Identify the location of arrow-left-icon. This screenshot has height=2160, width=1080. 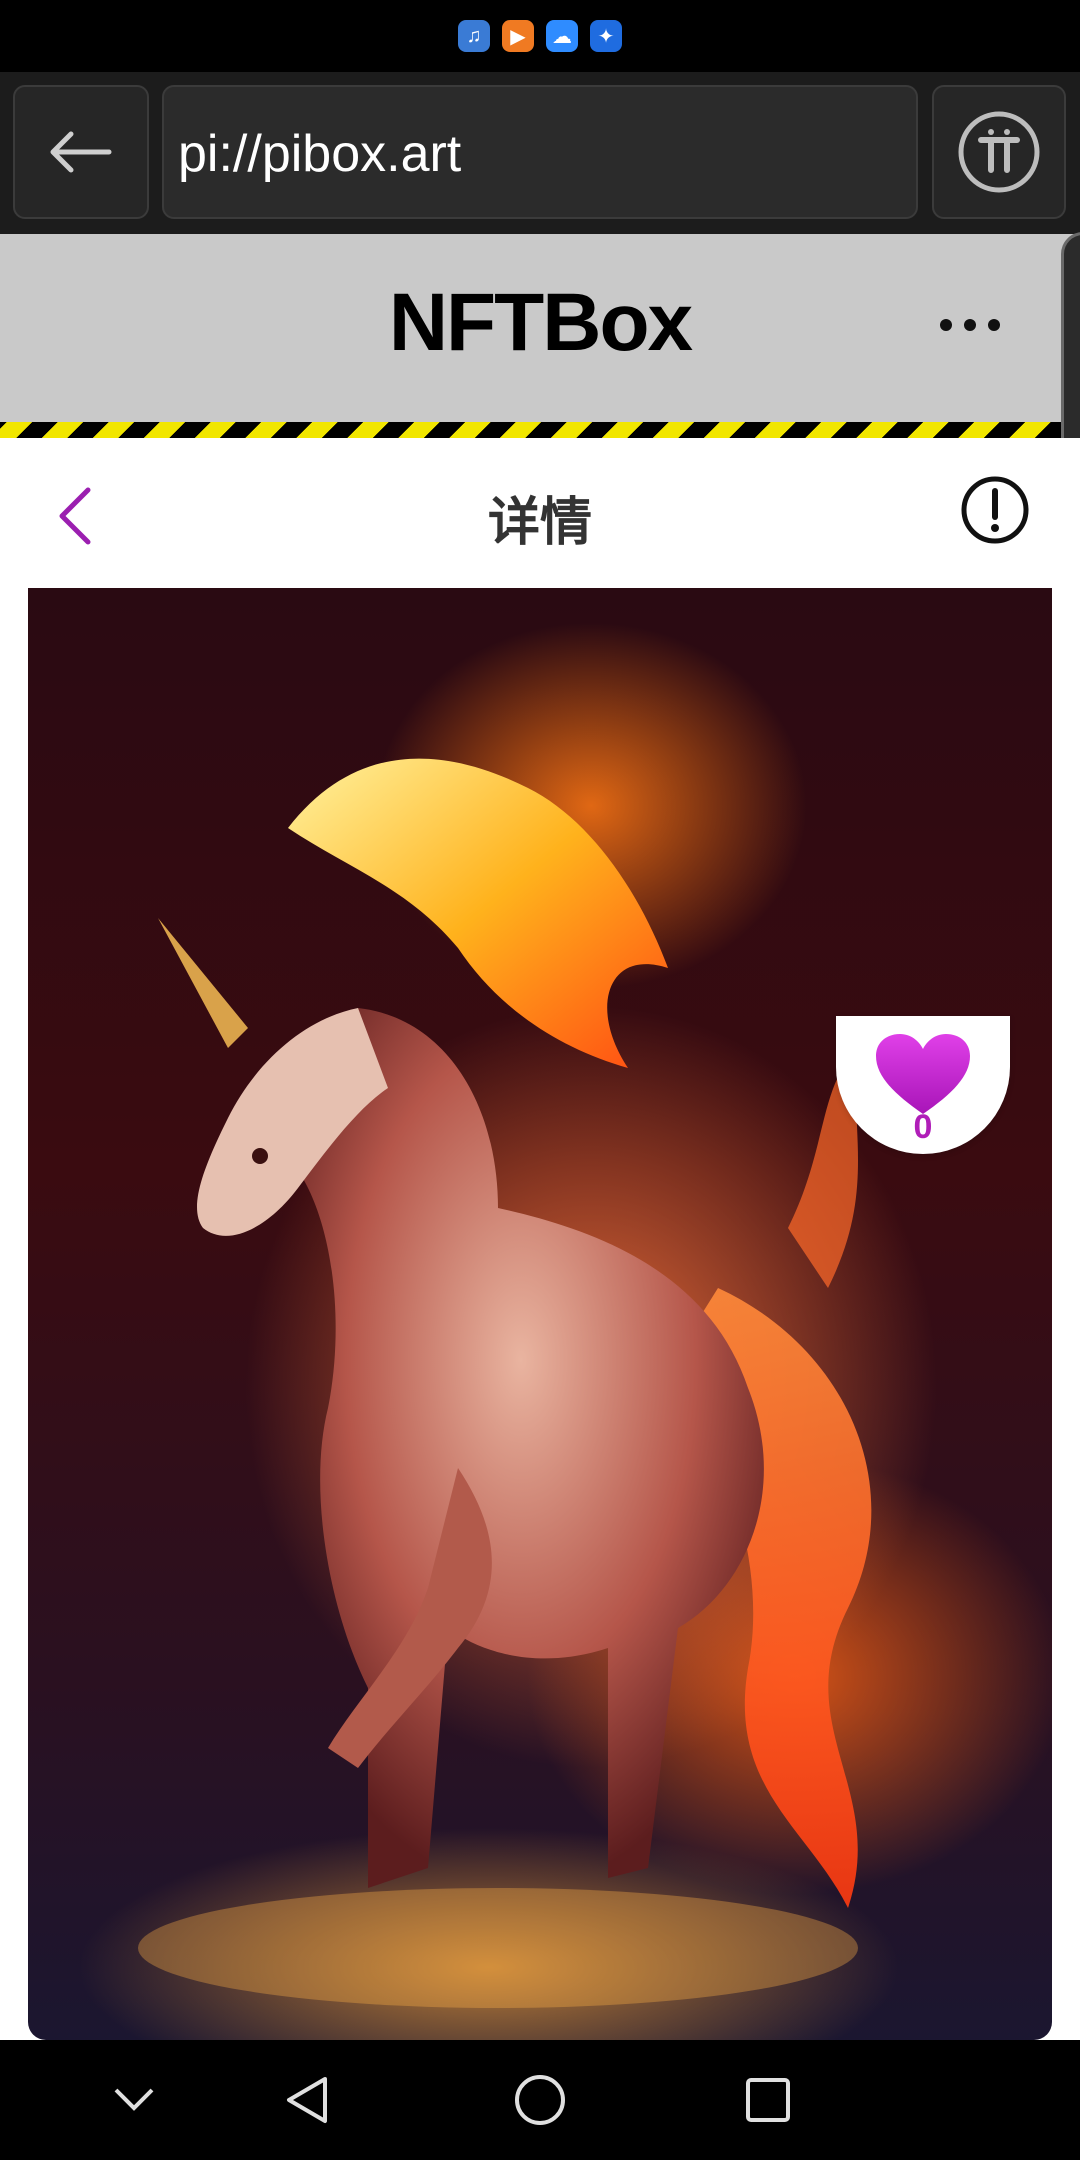
(81, 152).